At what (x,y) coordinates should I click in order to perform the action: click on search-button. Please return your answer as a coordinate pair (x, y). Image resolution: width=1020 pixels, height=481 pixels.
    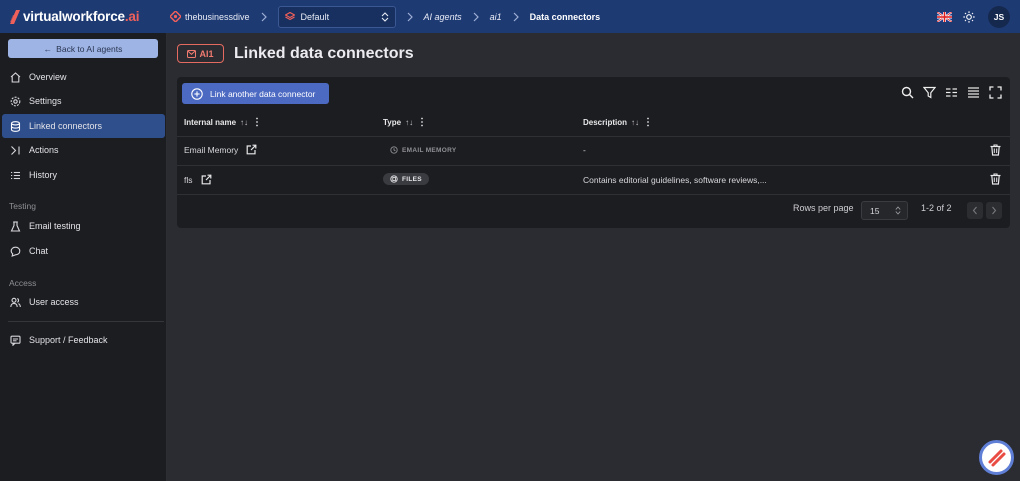
    Looking at the image, I should click on (907, 92).